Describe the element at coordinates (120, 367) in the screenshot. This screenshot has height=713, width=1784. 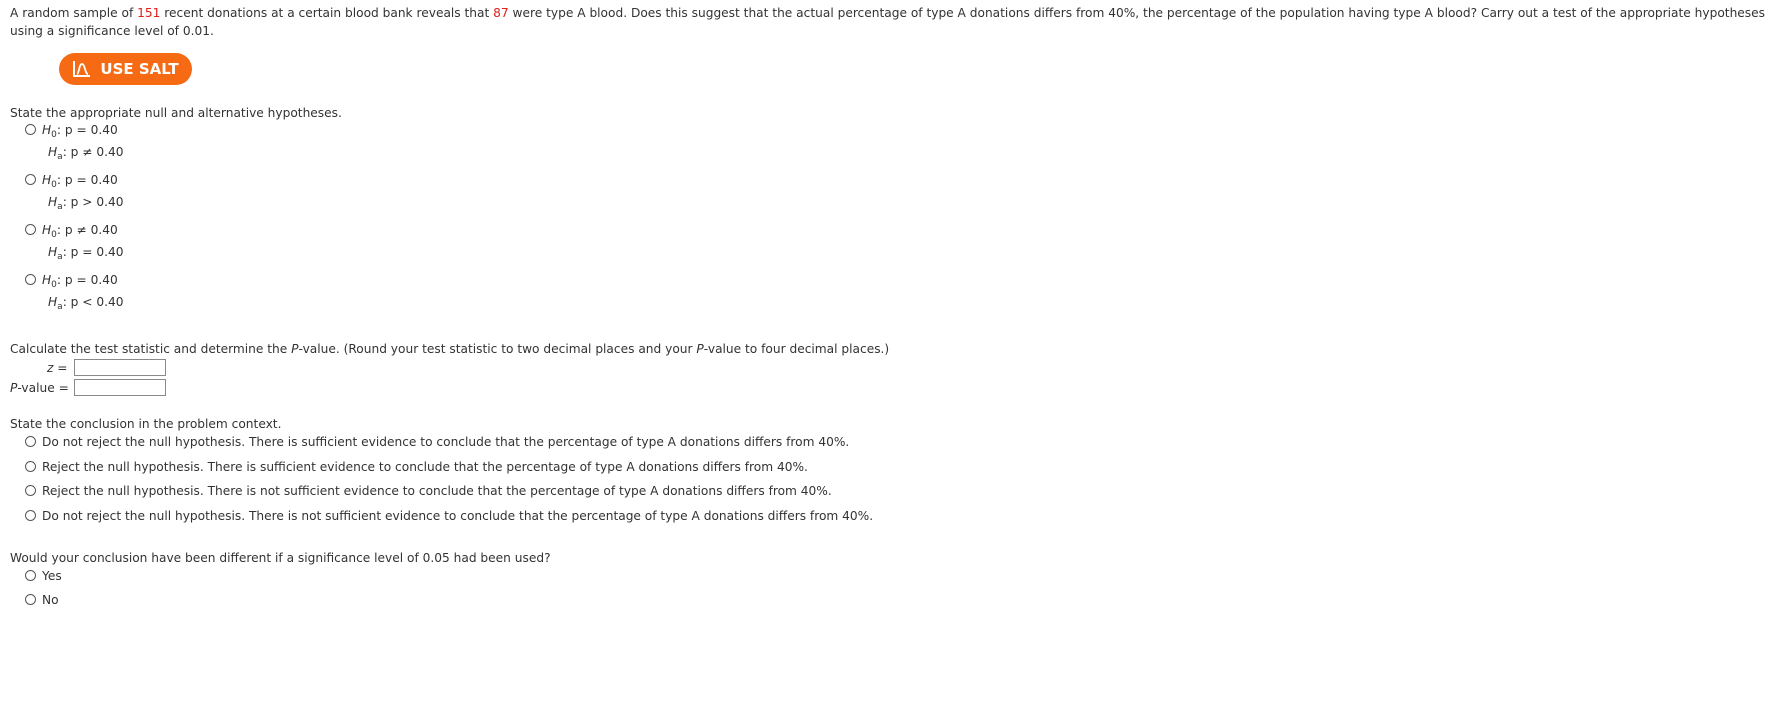
I see `z-input` at that location.